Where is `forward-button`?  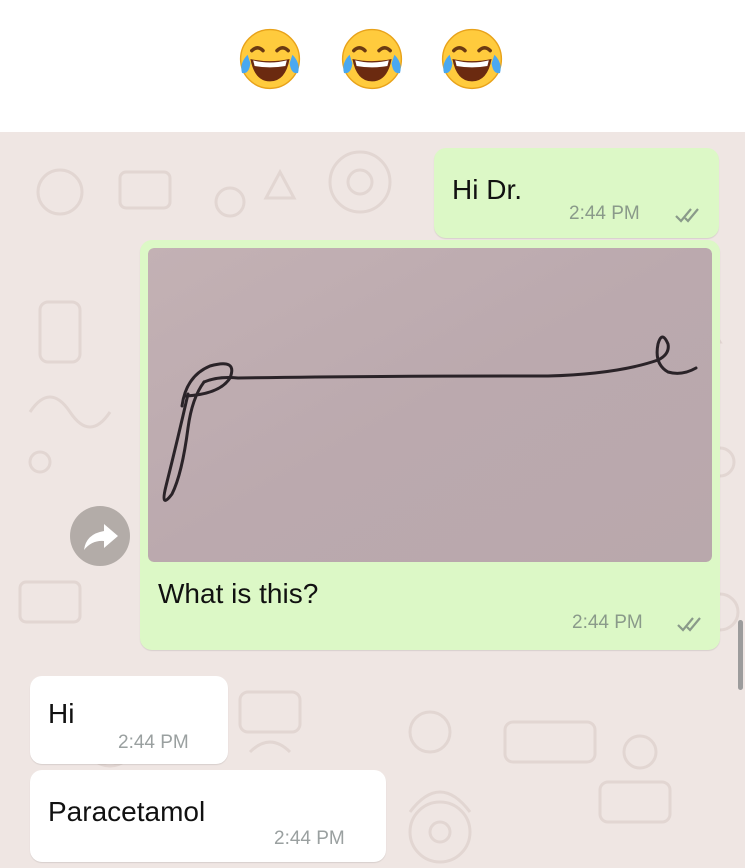 forward-button is located at coordinates (100, 536).